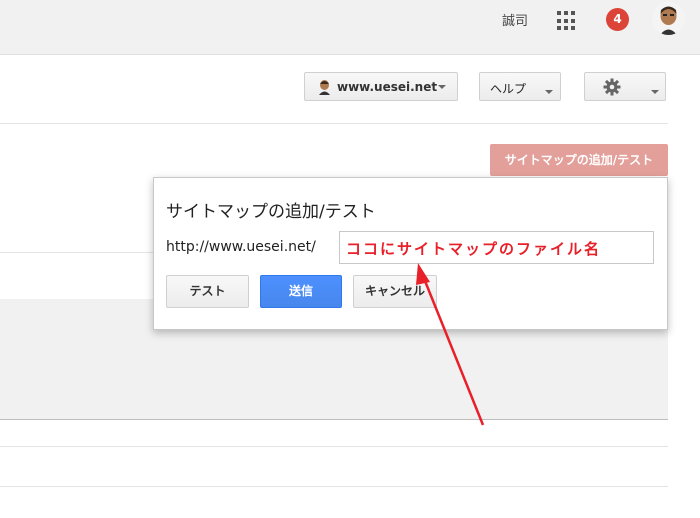  What do you see at coordinates (271, 212) in the screenshot?
I see `dialog-title: サイトマップの追加/テスト` at bounding box center [271, 212].